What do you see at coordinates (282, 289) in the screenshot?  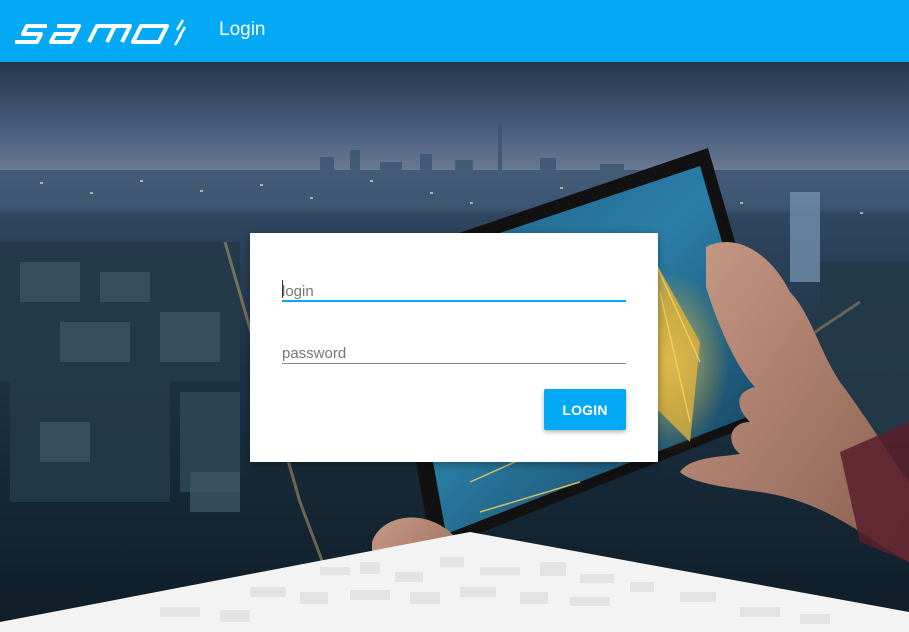 I see `text-caret` at bounding box center [282, 289].